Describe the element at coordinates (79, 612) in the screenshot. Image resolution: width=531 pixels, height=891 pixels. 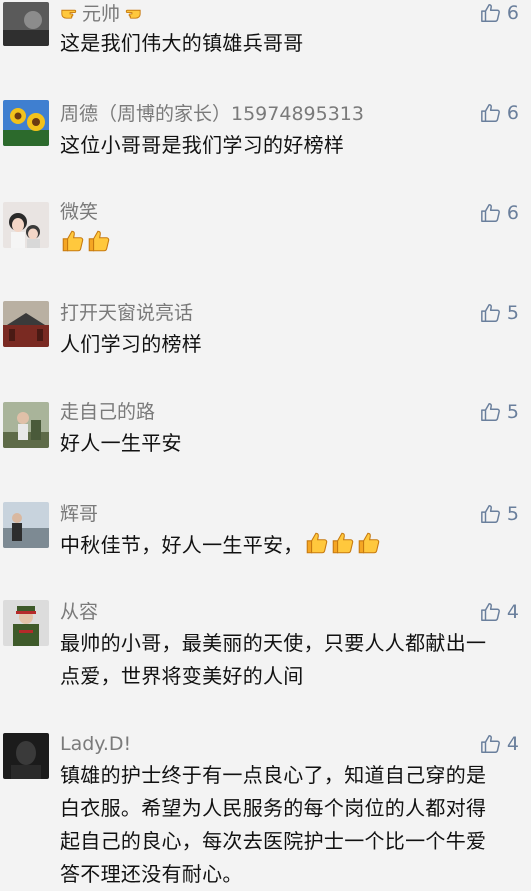
I see `comment-author: 从容` at that location.